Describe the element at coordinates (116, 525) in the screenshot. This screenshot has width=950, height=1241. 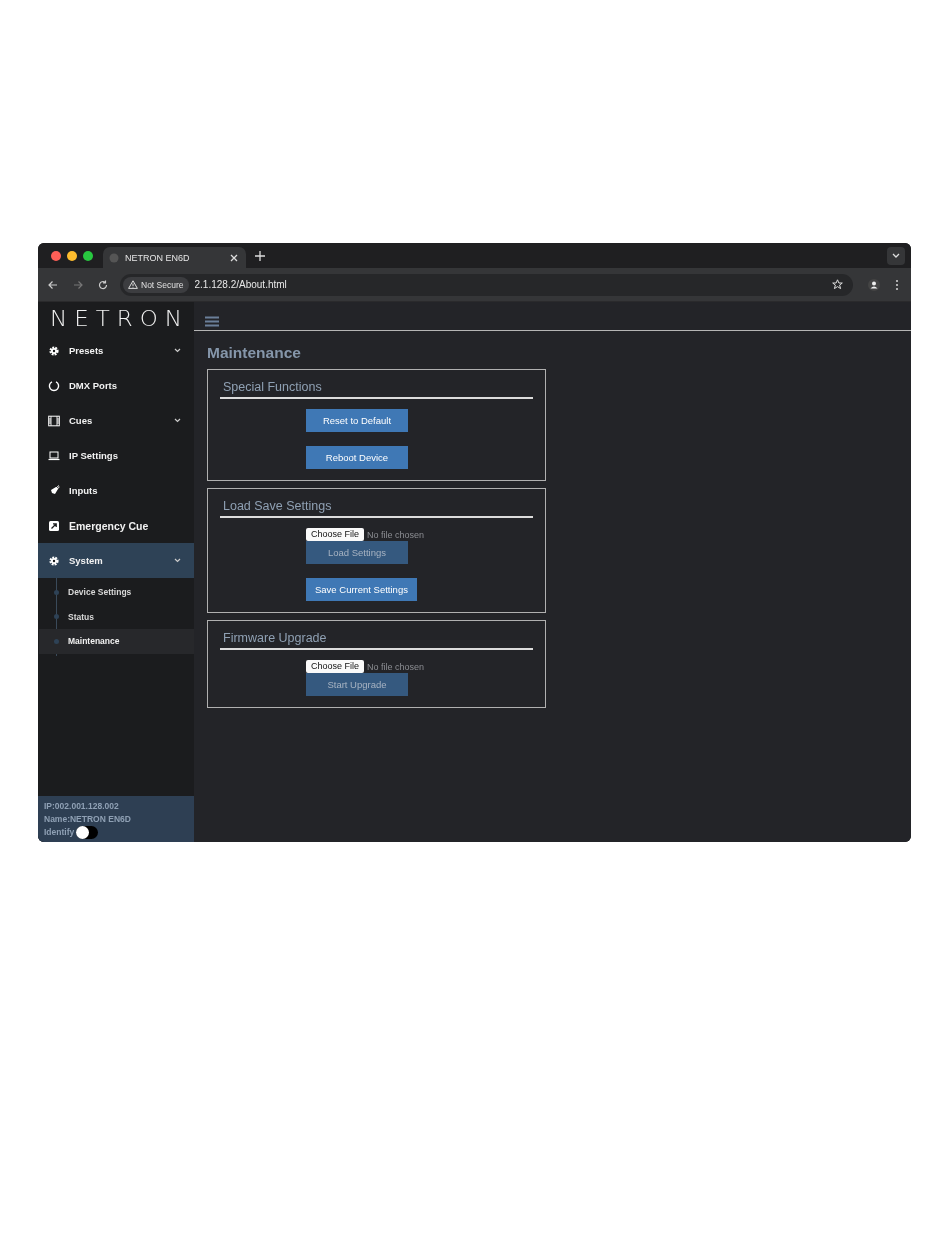
I see `sidebar-item: Emergency Cue` at that location.